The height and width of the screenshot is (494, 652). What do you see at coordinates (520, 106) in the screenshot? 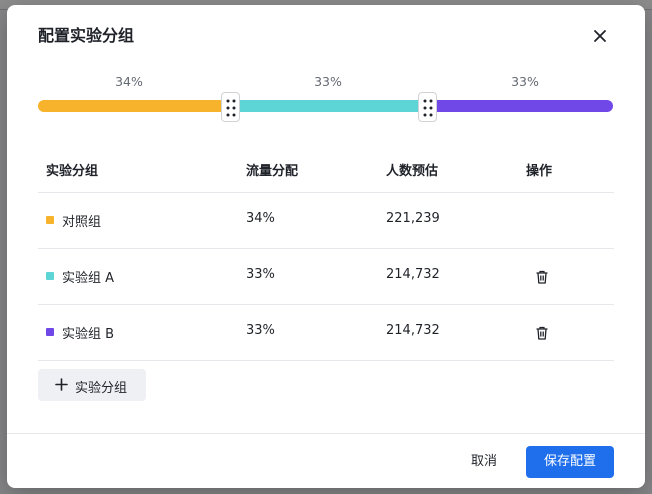
I see `split-segment-group-b` at bounding box center [520, 106].